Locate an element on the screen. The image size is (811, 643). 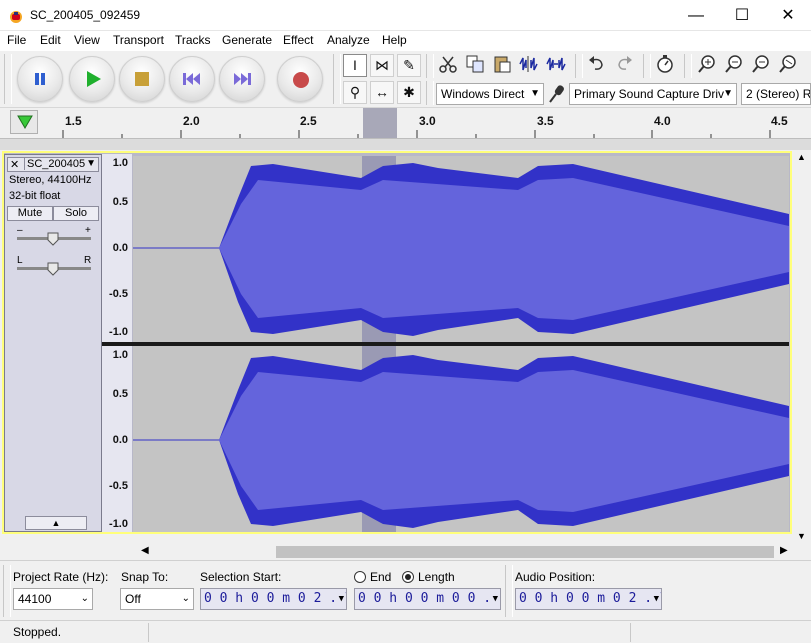
minimize-button: — is located at coordinates (696, 15).